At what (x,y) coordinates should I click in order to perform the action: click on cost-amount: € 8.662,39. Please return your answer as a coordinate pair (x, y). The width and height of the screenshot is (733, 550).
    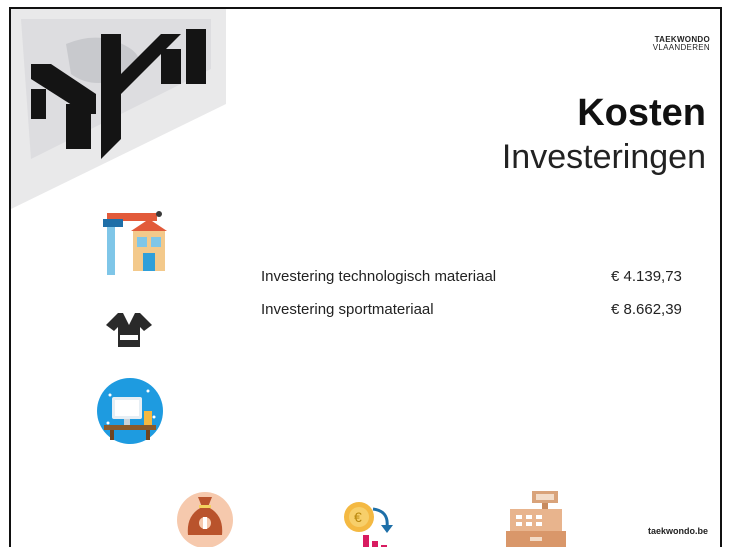
    Looking at the image, I should click on (646, 309).